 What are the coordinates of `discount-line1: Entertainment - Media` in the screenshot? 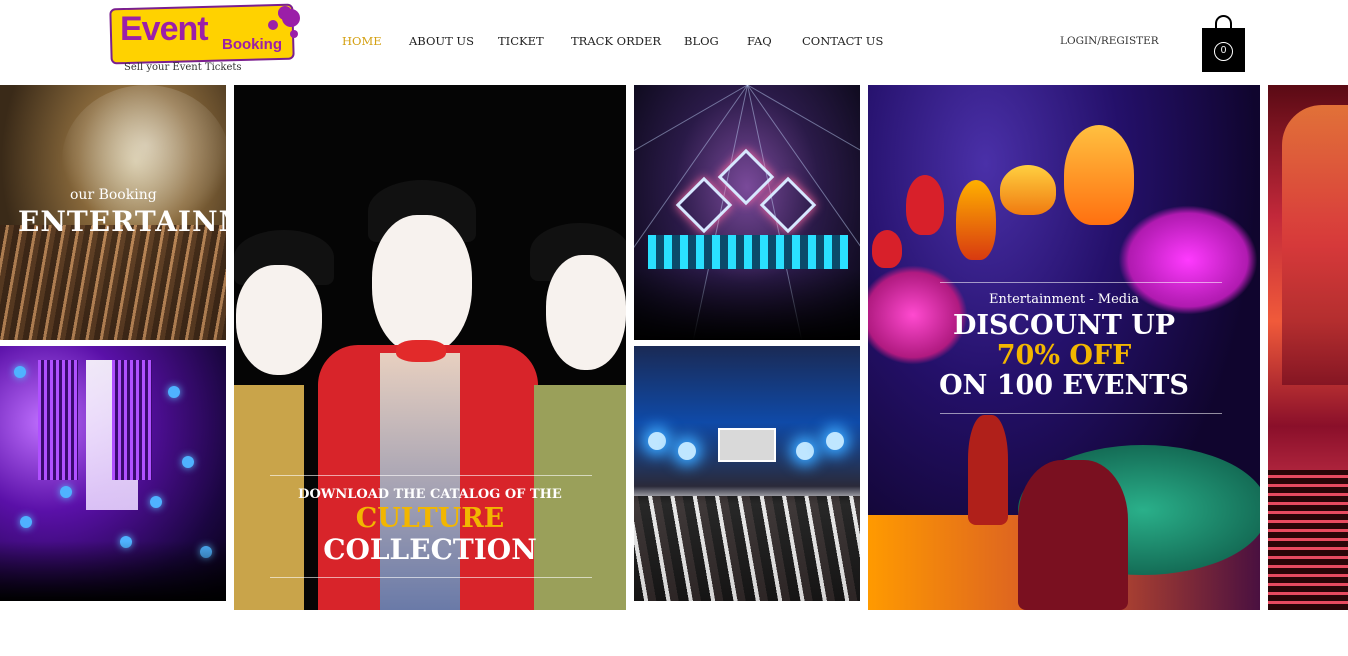 It's located at (1063, 299).